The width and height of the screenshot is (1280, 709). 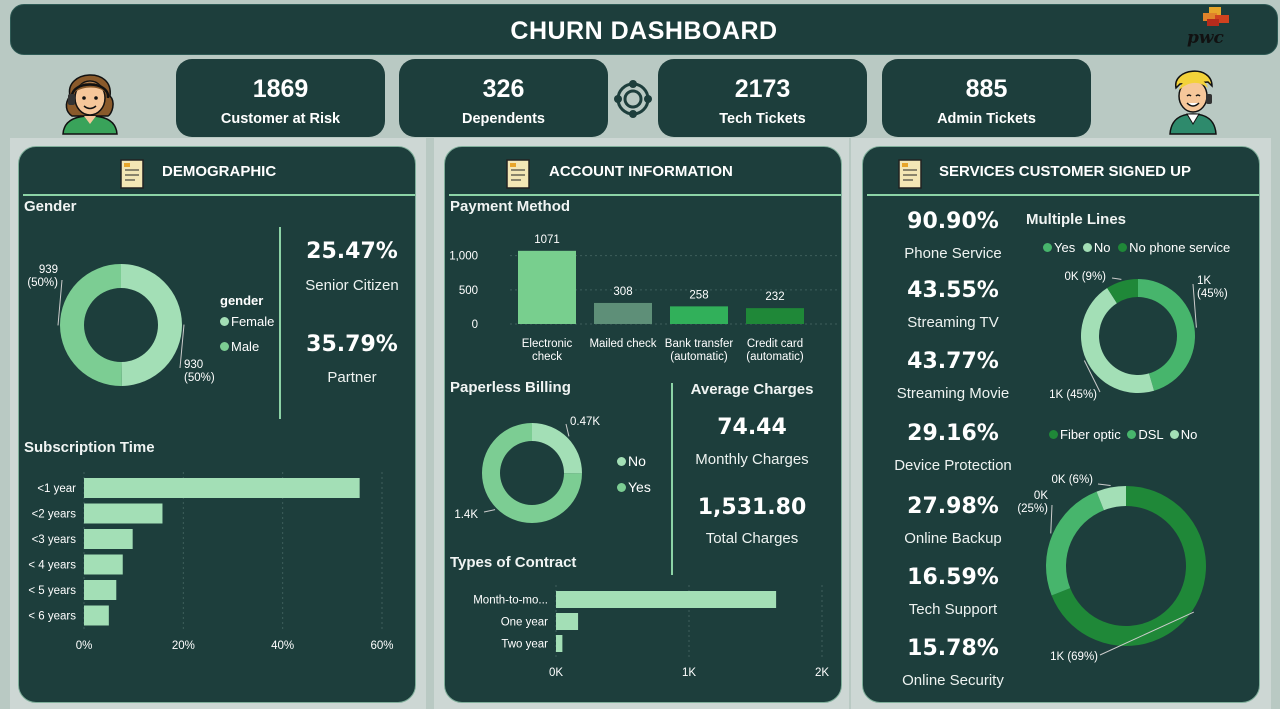 What do you see at coordinates (52, 591) in the screenshot?
I see `y-tick-label: < 5 years` at bounding box center [52, 591].